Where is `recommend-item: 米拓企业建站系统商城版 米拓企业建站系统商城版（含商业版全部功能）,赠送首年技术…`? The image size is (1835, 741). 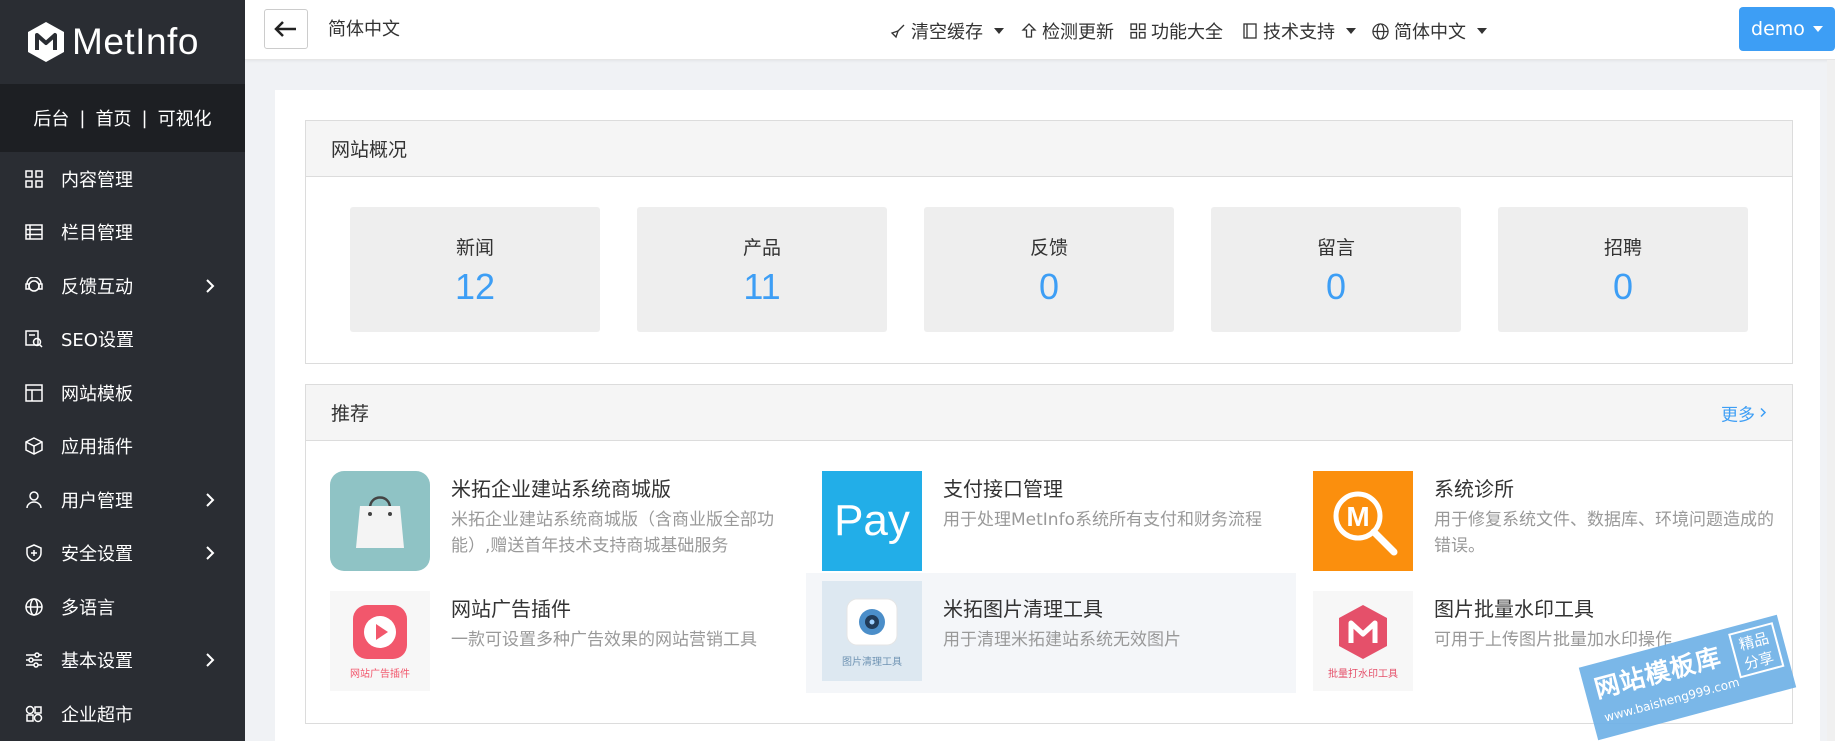 recommend-item: 米拓企业建站系统商城版 米拓企业建站系统商城版（含商业版全部功能）,赠送首年技术… is located at coordinates (575, 523).